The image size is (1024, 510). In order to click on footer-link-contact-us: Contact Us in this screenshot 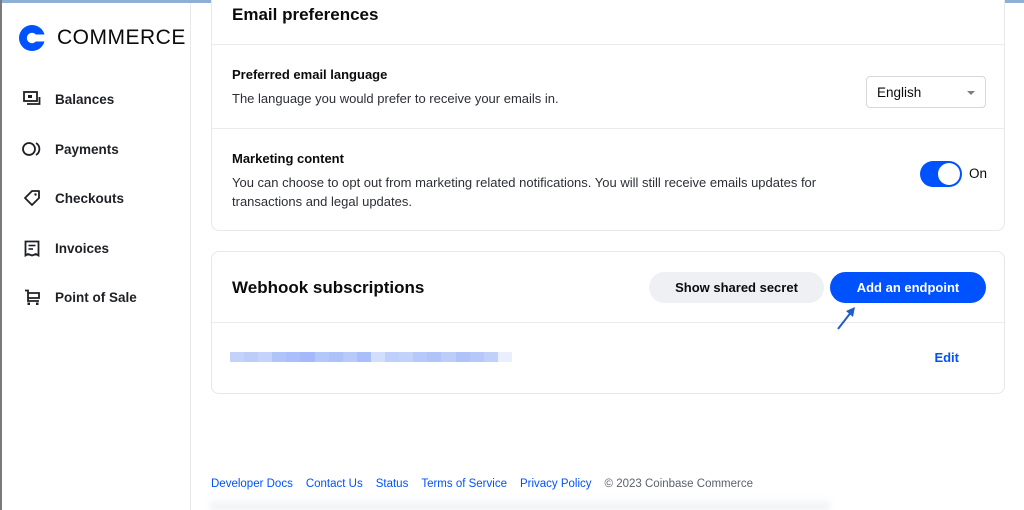, I will do `click(334, 484)`.